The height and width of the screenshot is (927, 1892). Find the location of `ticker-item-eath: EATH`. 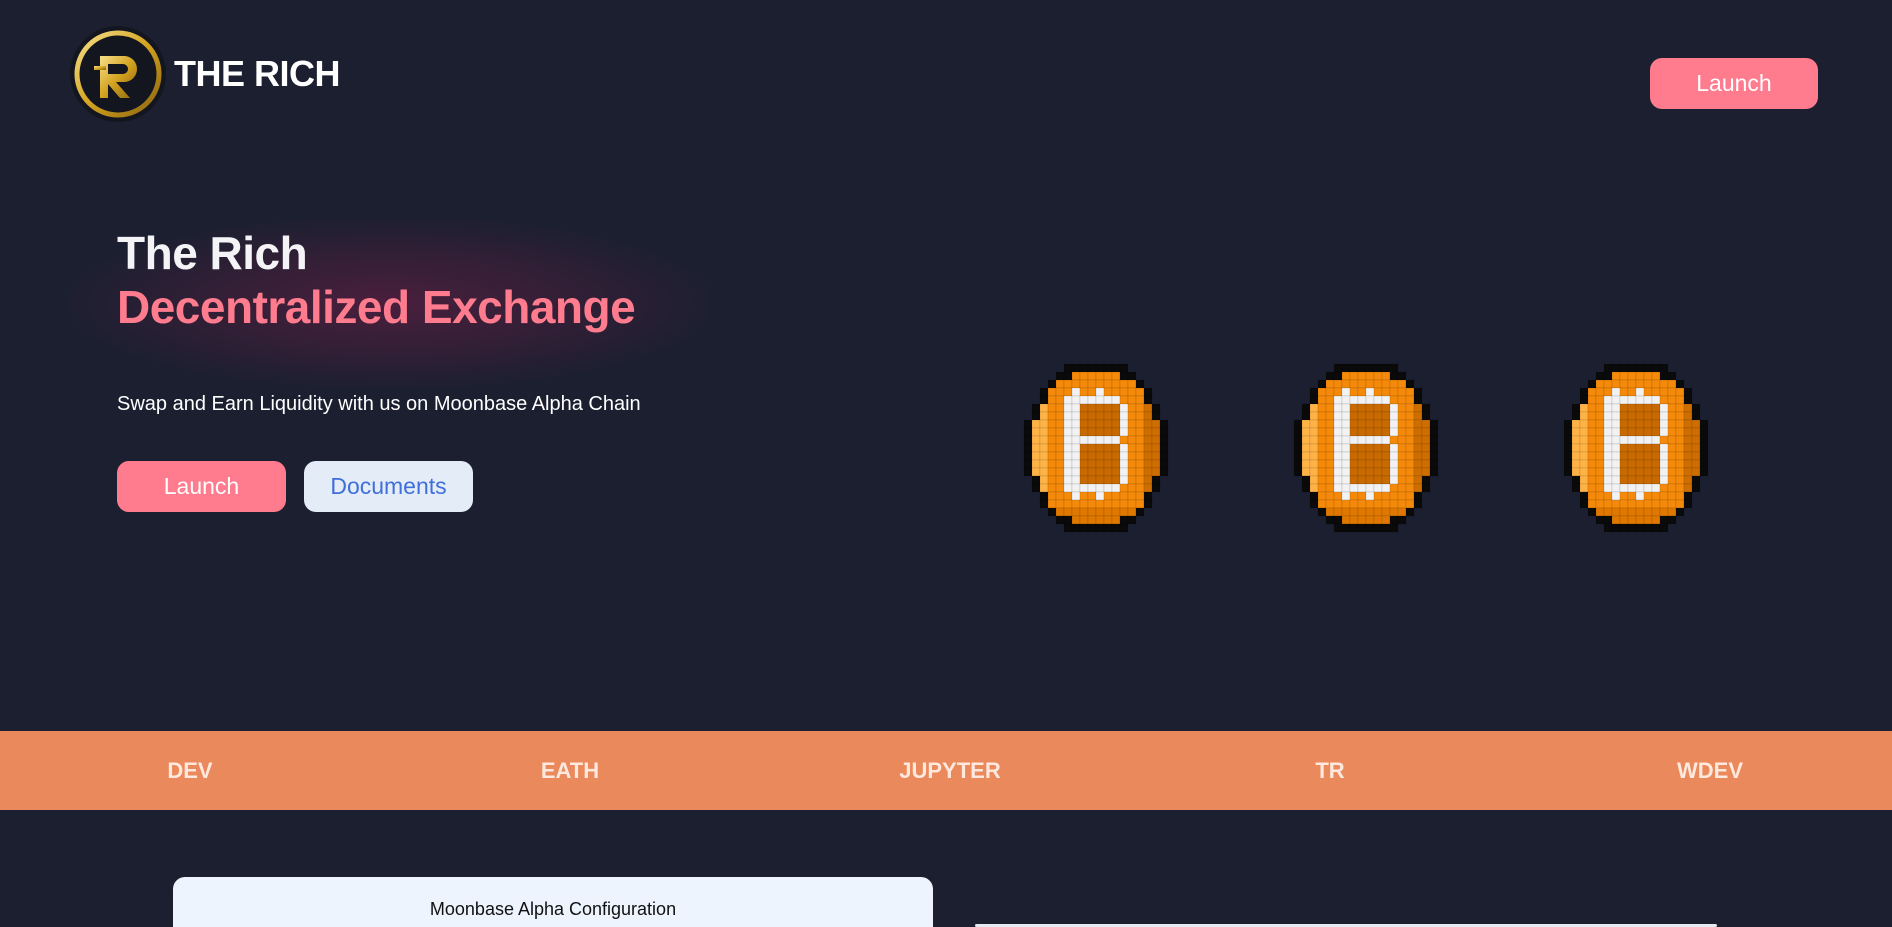

ticker-item-eath: EATH is located at coordinates (570, 770).